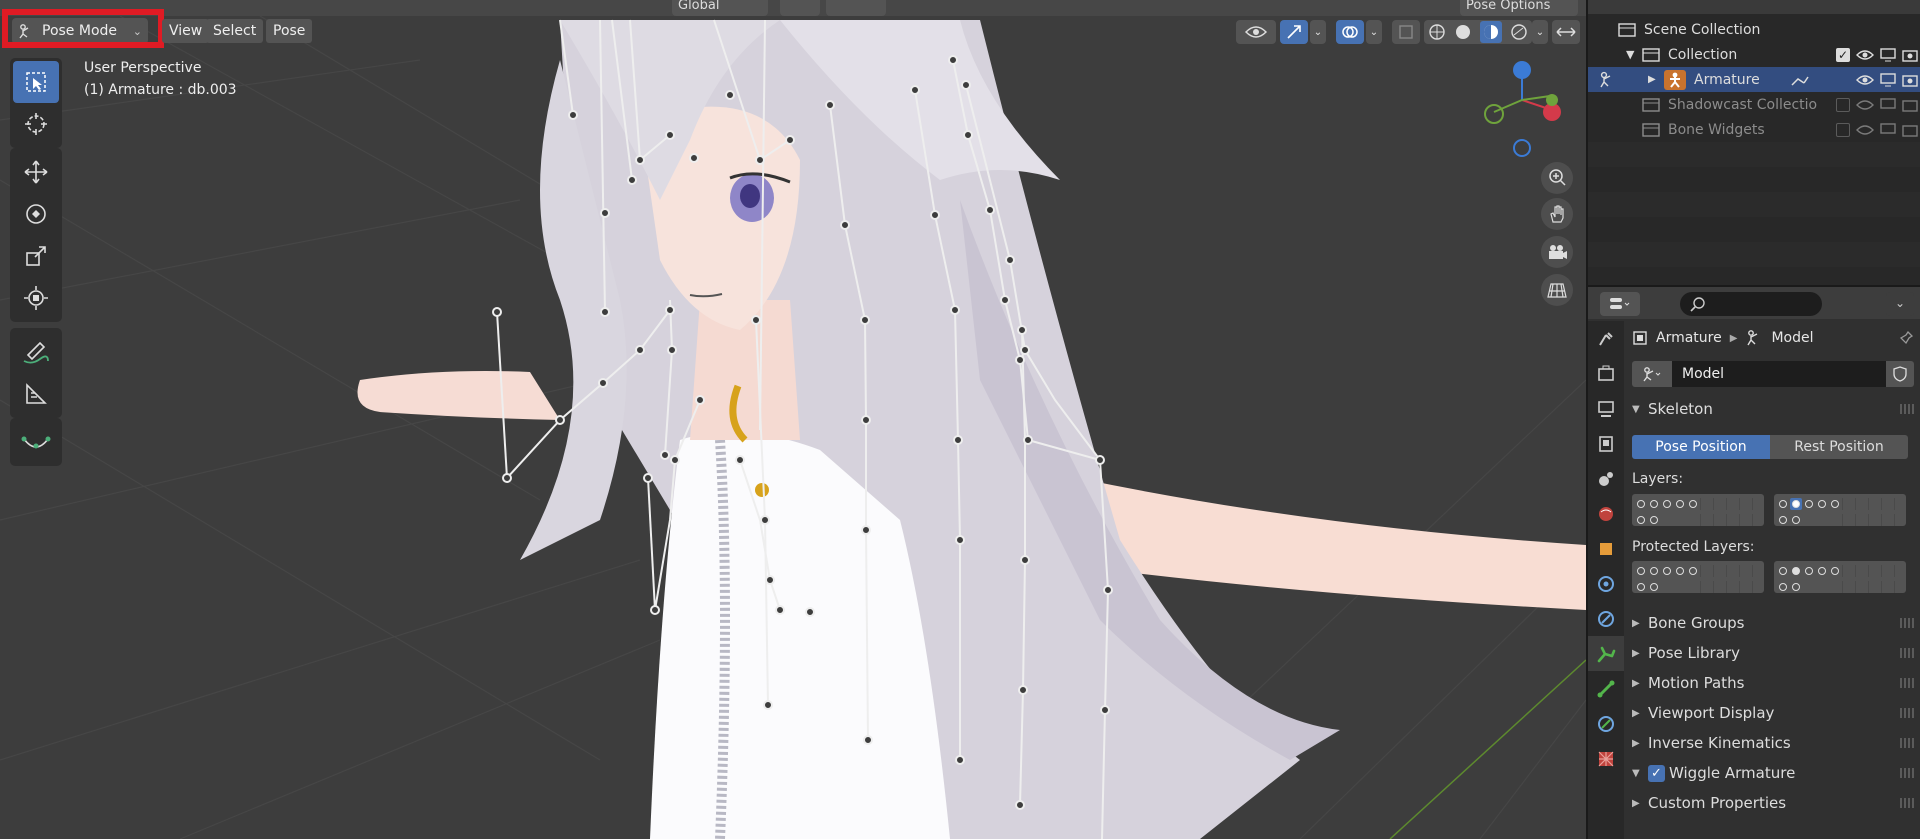 Image resolution: width=1920 pixels, height=839 pixels. Describe the element at coordinates (1606, 758) in the screenshot. I see `tab-texture` at that location.